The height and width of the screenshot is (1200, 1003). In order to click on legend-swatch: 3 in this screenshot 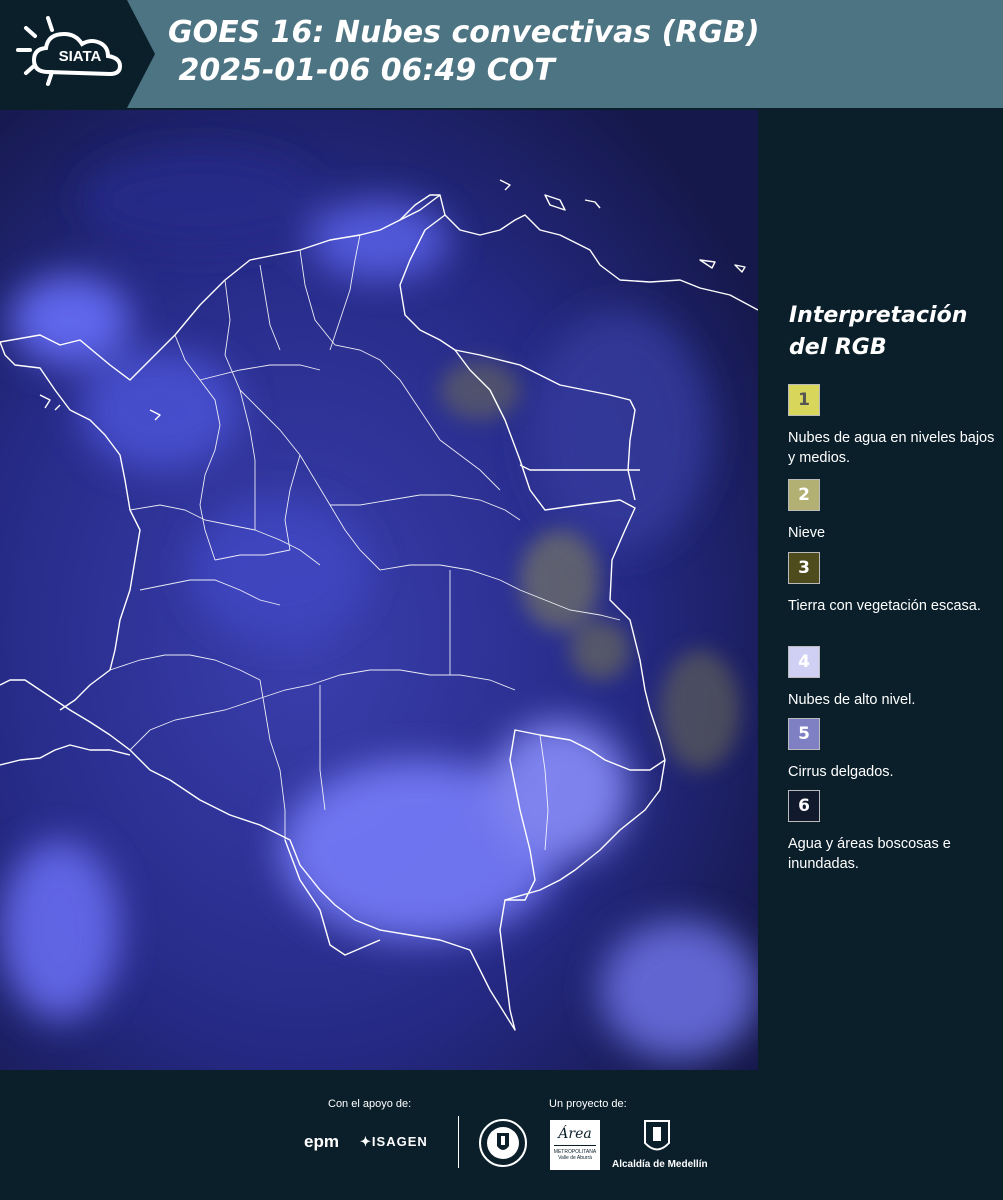, I will do `click(804, 568)`.